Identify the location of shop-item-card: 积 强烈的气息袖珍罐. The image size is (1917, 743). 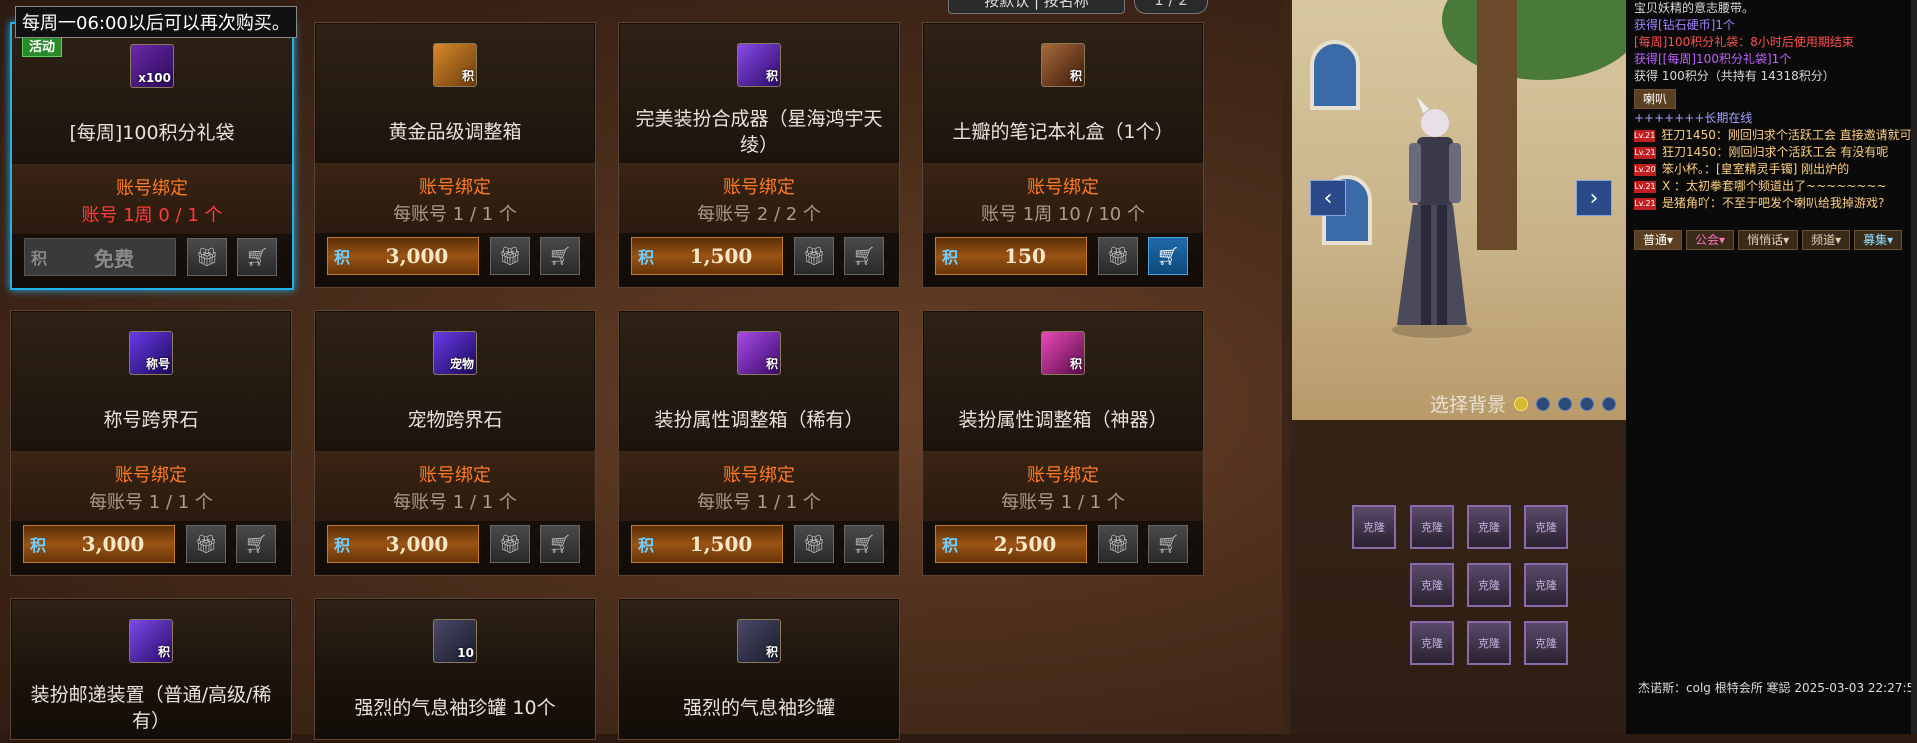
(759, 669).